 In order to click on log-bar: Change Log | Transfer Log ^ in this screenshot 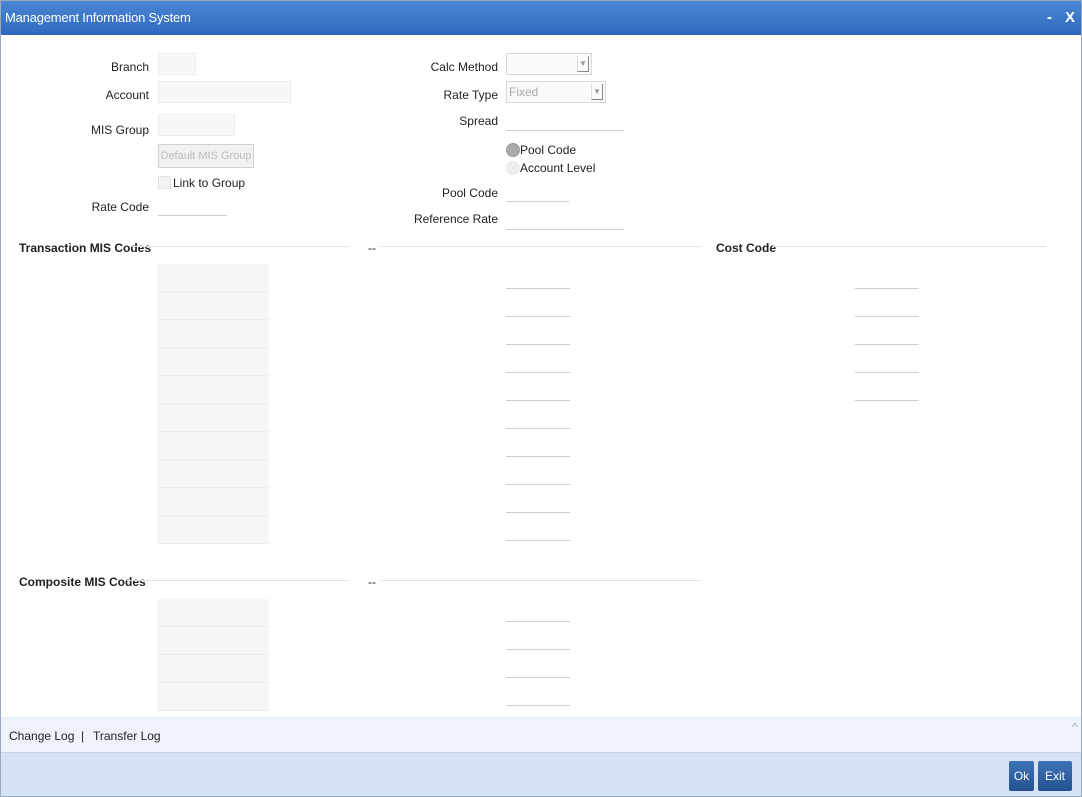, I will do `click(541, 735)`.